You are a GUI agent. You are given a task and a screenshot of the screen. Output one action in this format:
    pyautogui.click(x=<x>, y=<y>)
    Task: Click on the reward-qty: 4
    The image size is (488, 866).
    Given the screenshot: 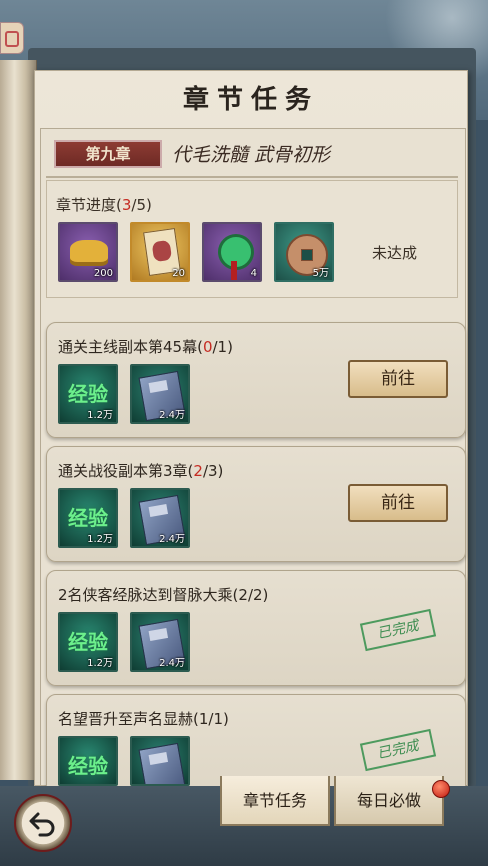 What is the action you would take?
    pyautogui.click(x=253, y=273)
    